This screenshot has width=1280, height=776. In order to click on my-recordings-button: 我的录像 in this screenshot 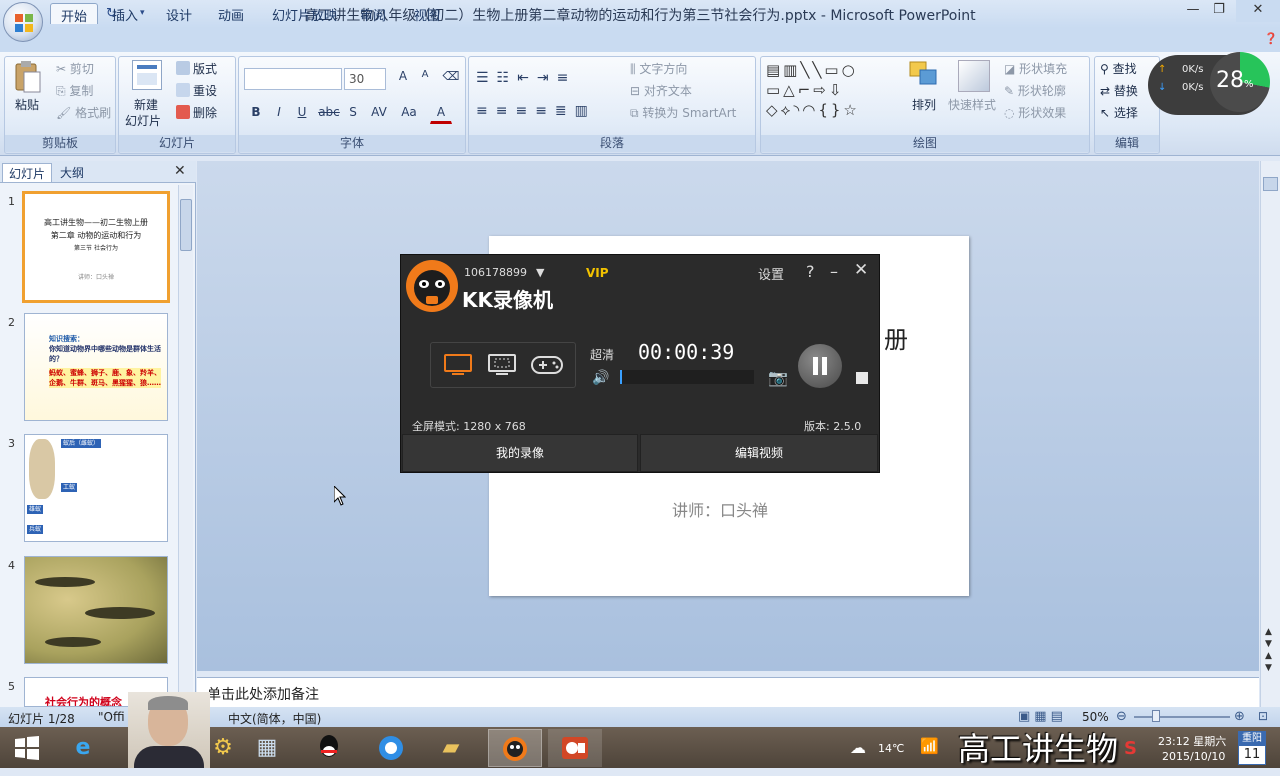, I will do `click(520, 453)`.